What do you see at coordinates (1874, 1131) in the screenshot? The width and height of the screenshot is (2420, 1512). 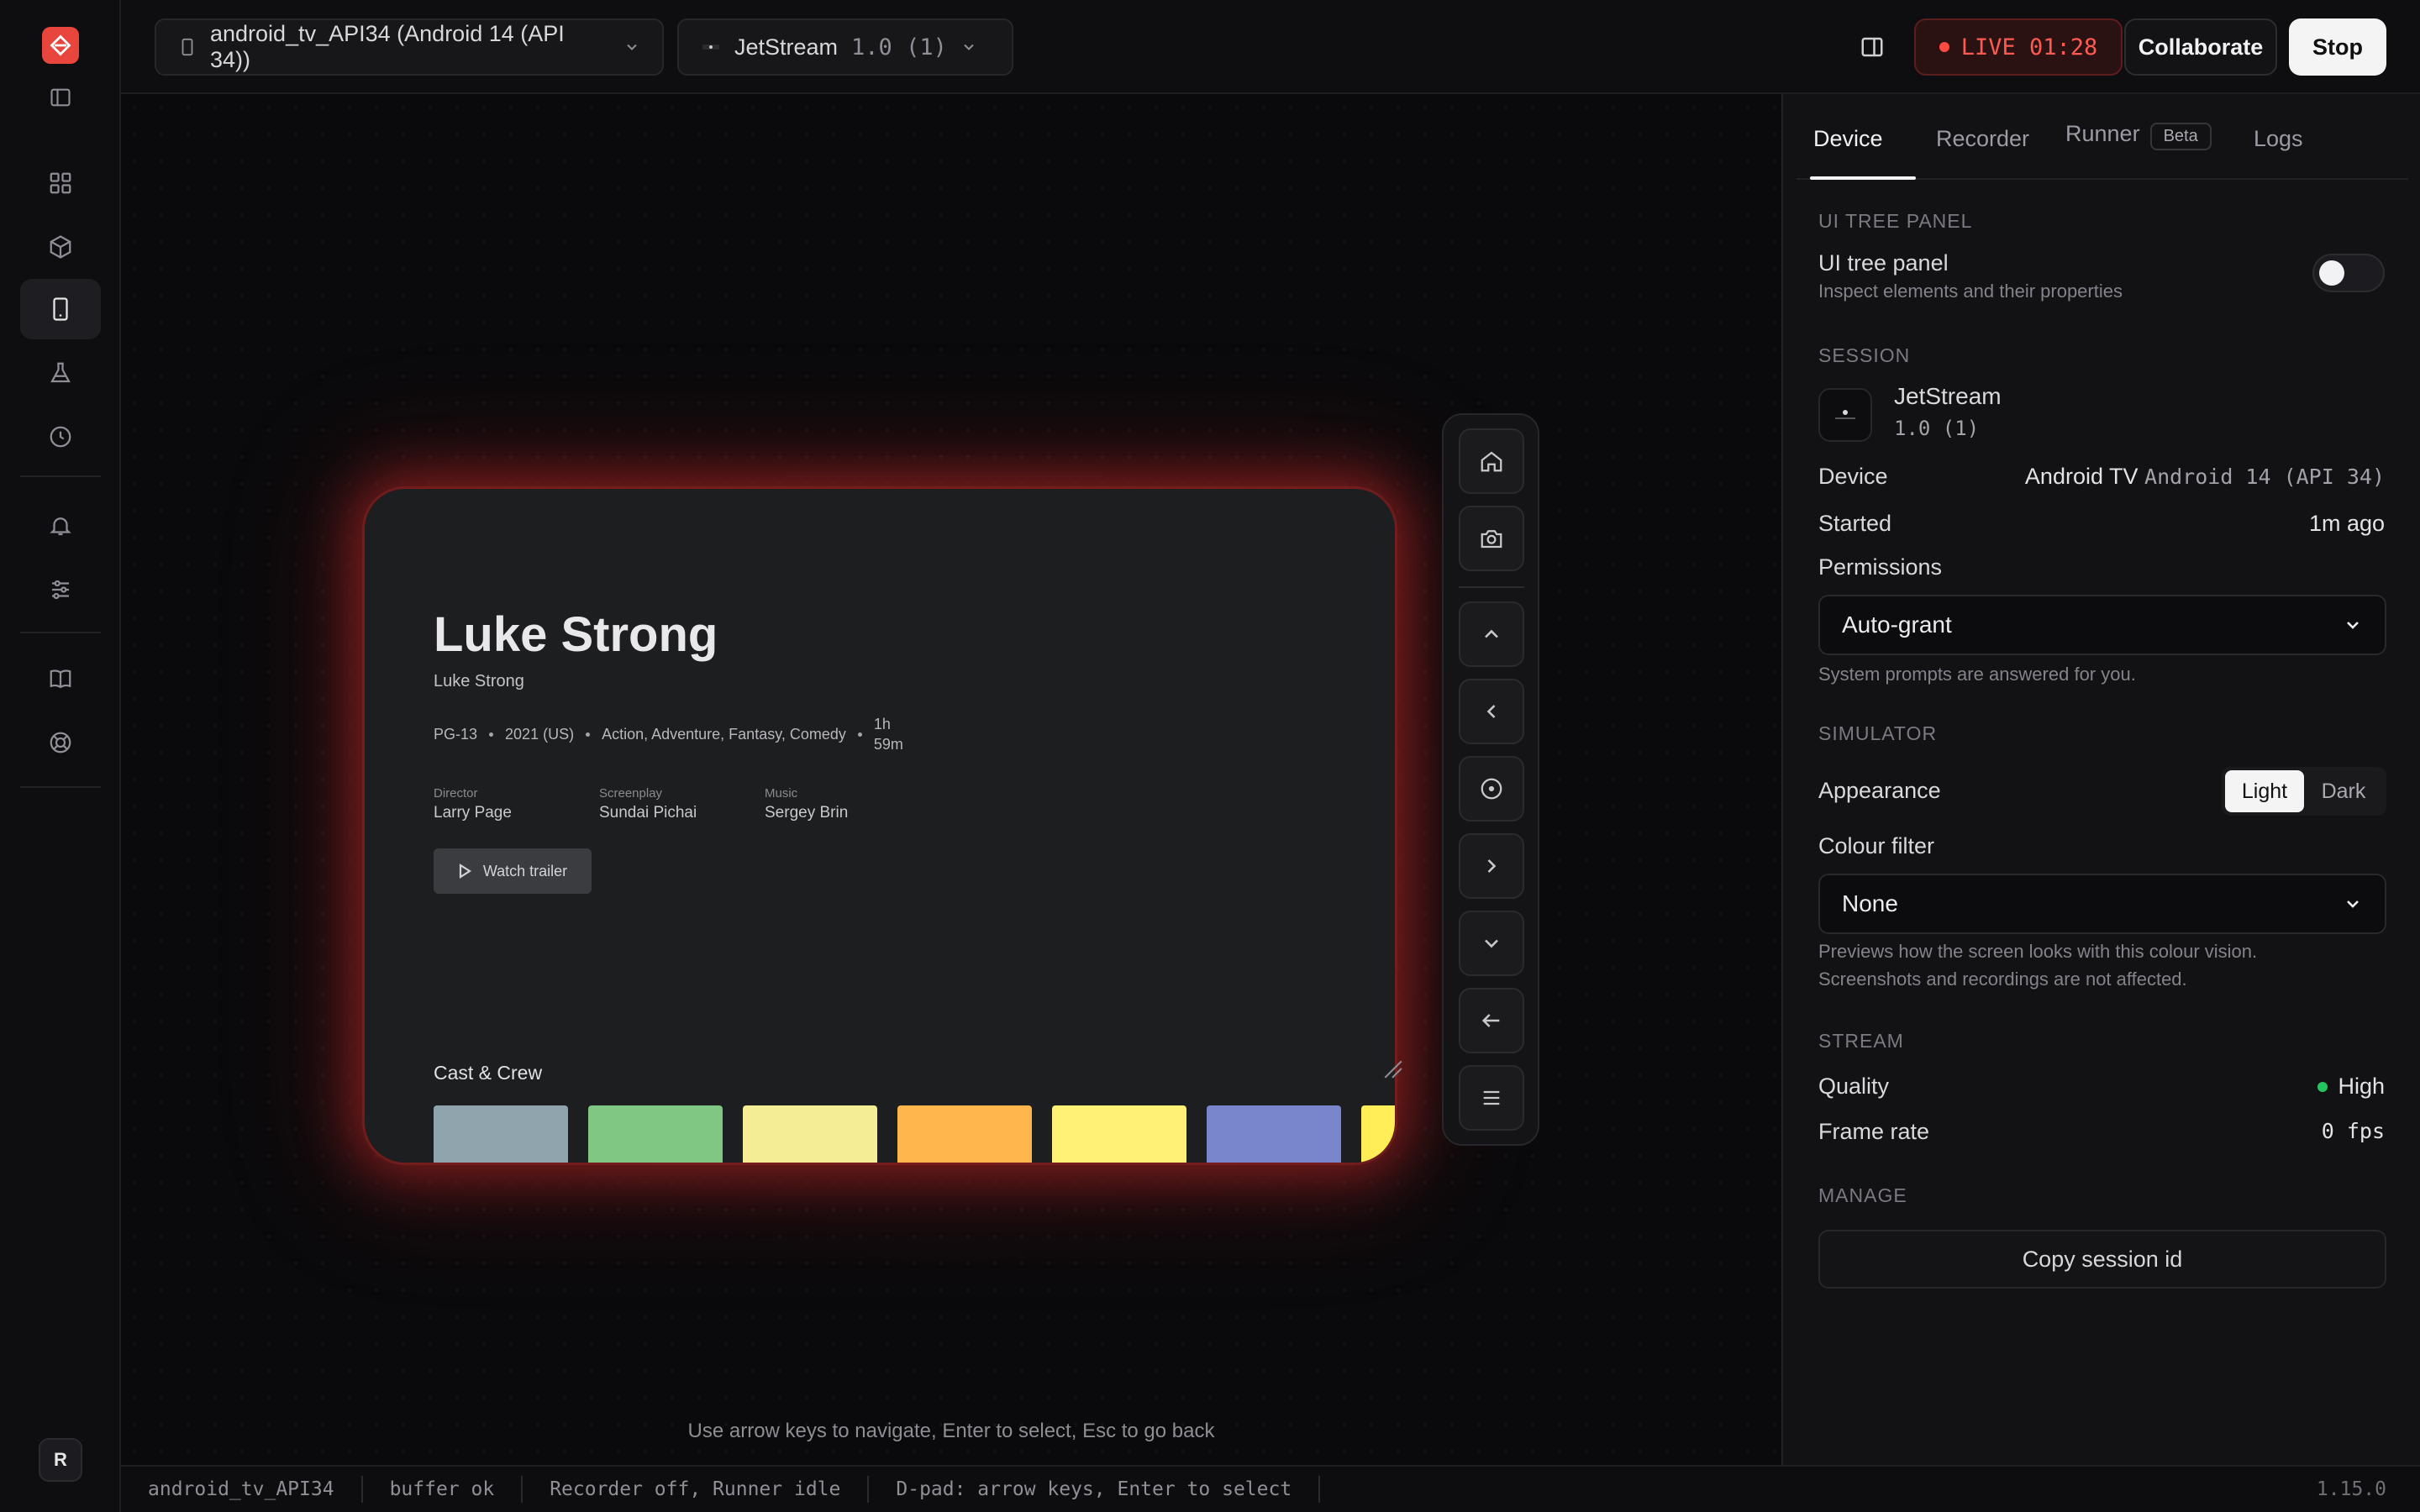 I see `frame-rate-label: Frame rate` at bounding box center [1874, 1131].